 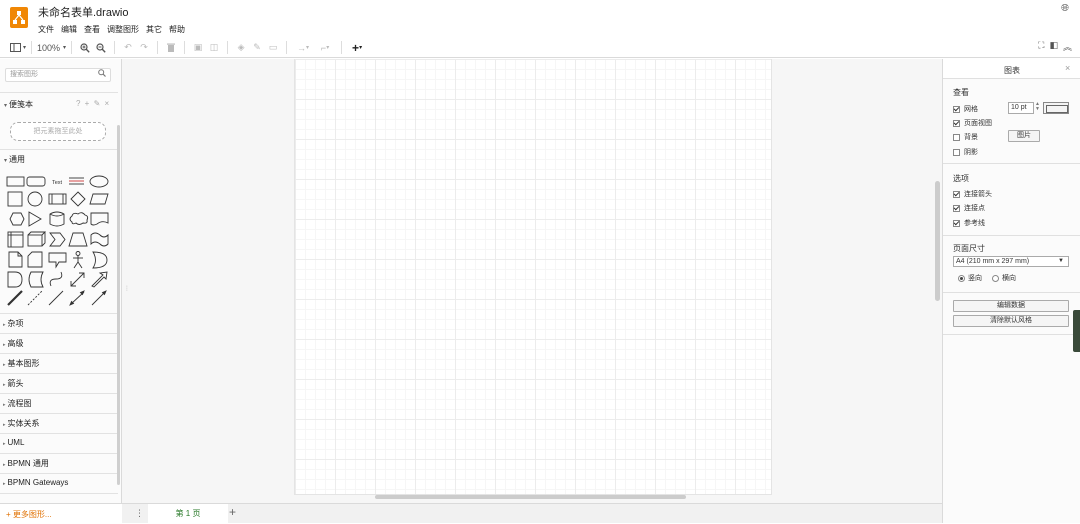 I want to click on menu-edit: 编辑, so click(x=69, y=29).